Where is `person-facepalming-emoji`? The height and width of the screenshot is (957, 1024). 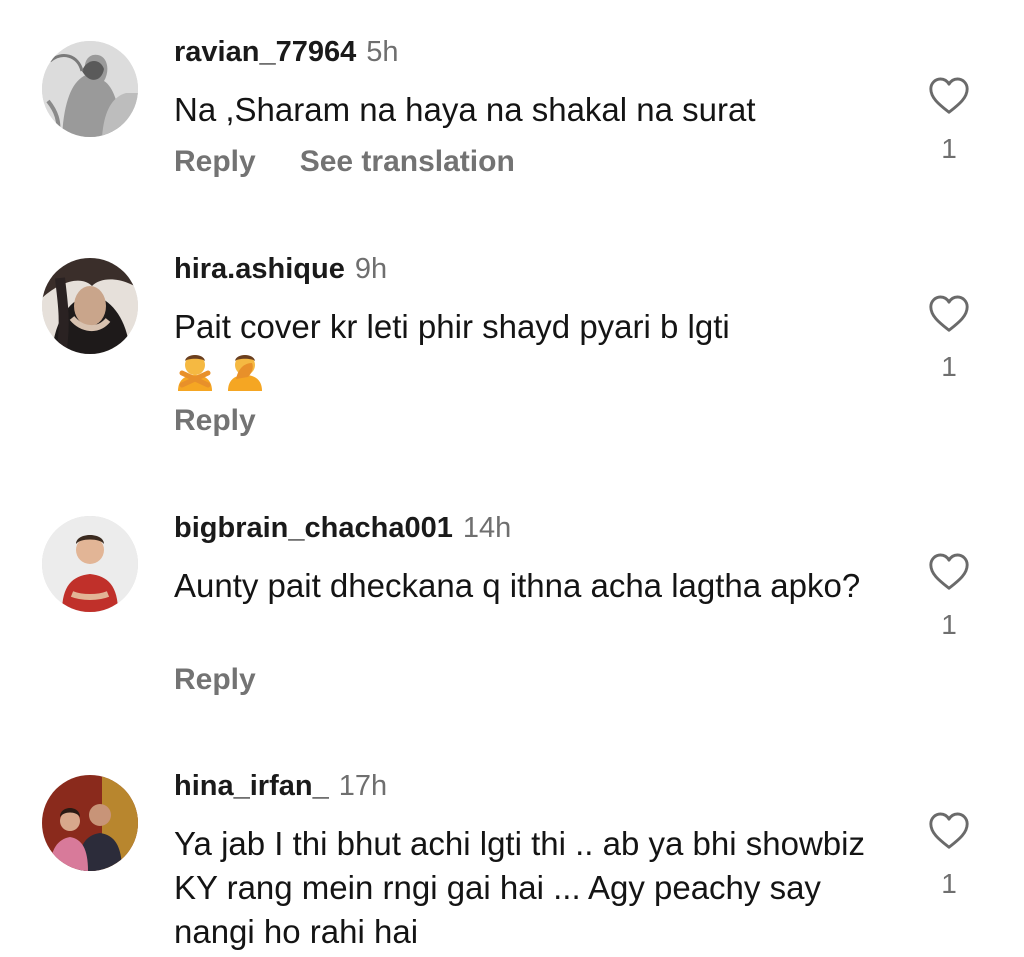
person-facepalming-emoji is located at coordinates (245, 375).